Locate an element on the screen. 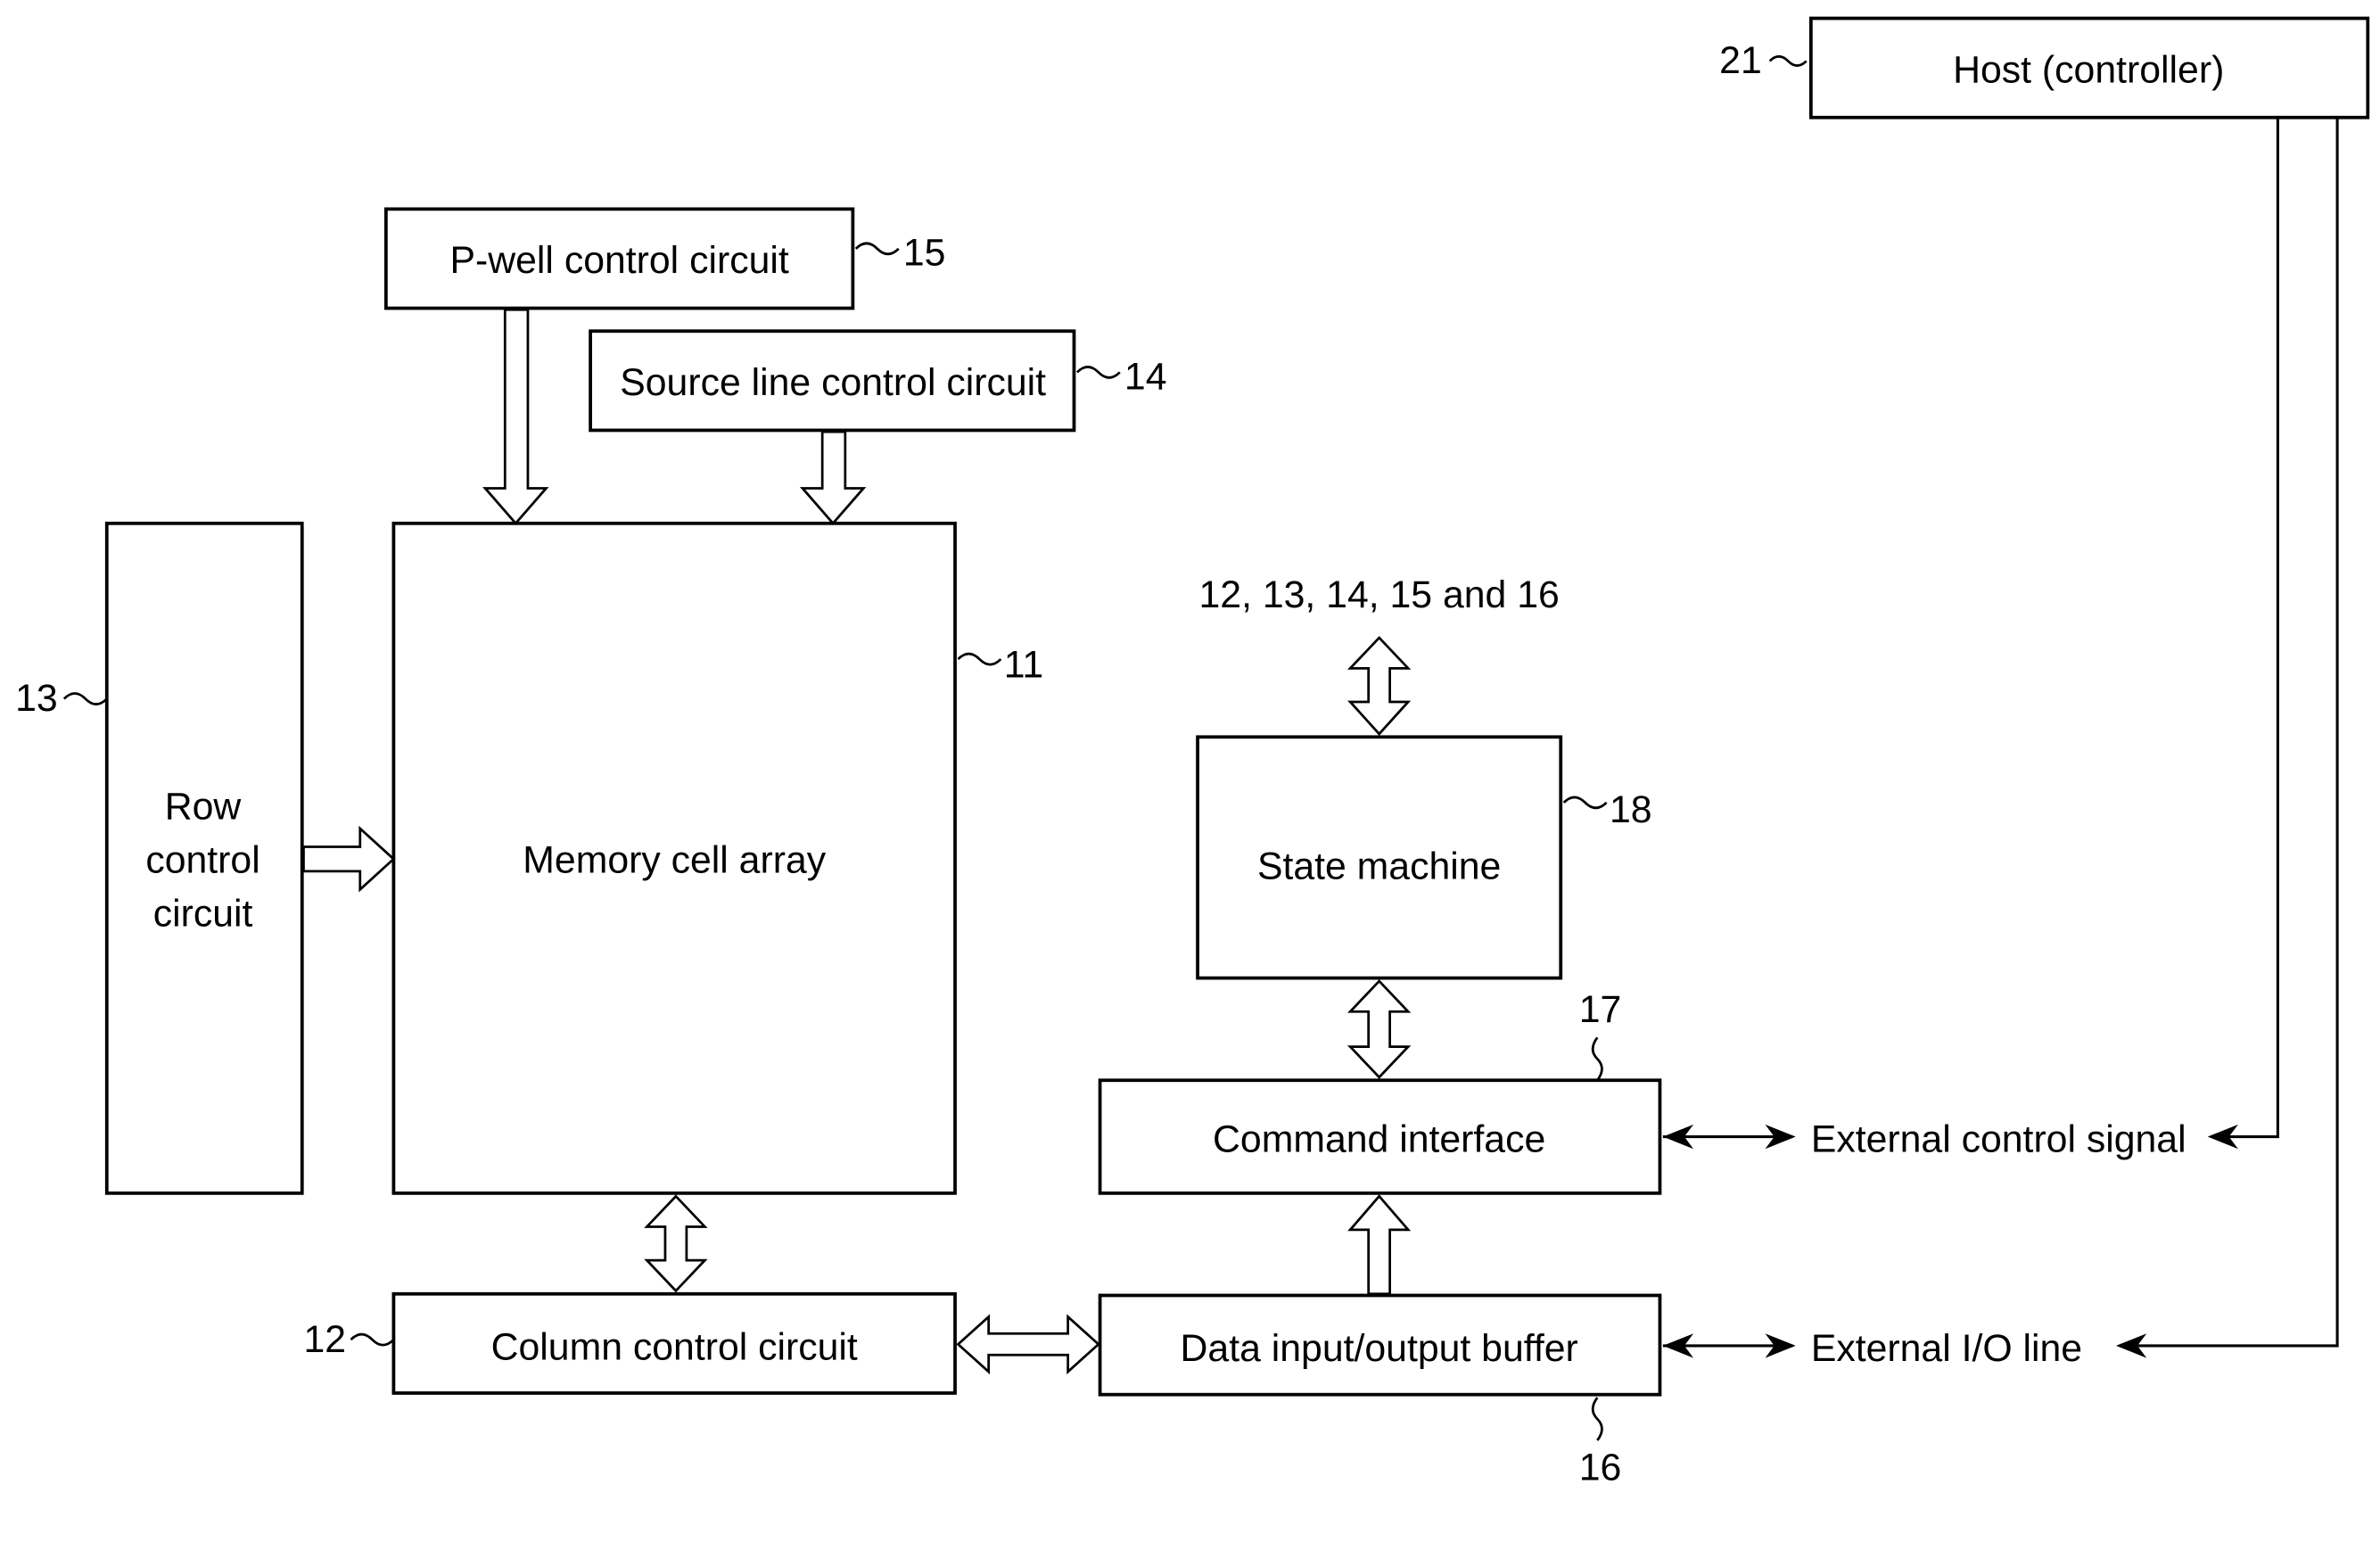  host-label: Host (controller) is located at coordinates (2088, 69).